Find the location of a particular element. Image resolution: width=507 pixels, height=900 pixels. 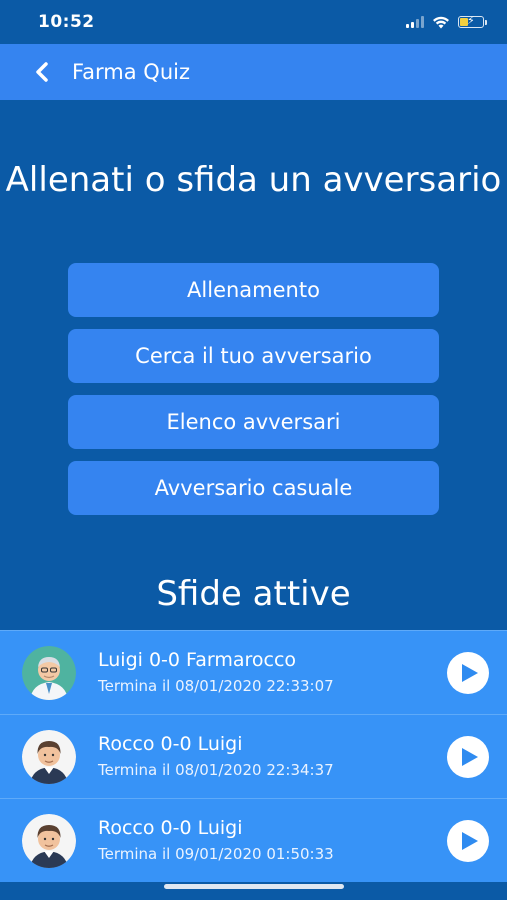

training-button: Allenamento is located at coordinates (253, 290).